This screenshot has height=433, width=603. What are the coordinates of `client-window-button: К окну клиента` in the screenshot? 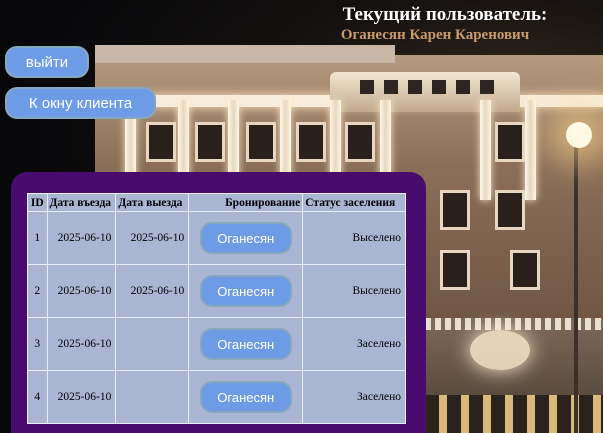 It's located at (80, 103).